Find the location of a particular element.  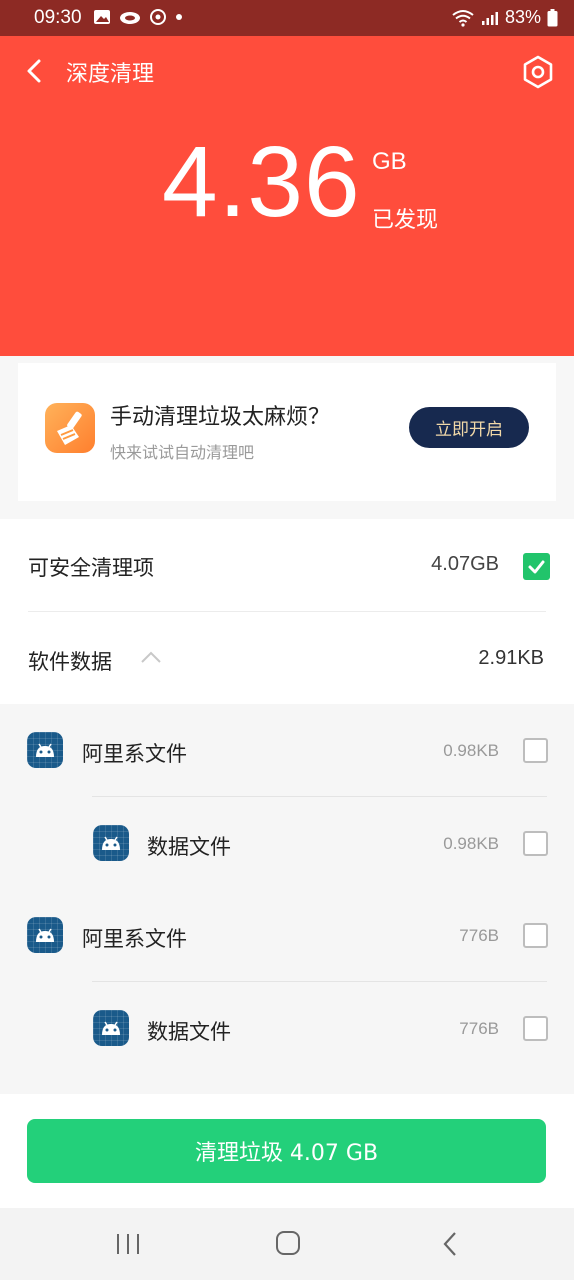

junk-amount: 4.36 is located at coordinates (261, 182).